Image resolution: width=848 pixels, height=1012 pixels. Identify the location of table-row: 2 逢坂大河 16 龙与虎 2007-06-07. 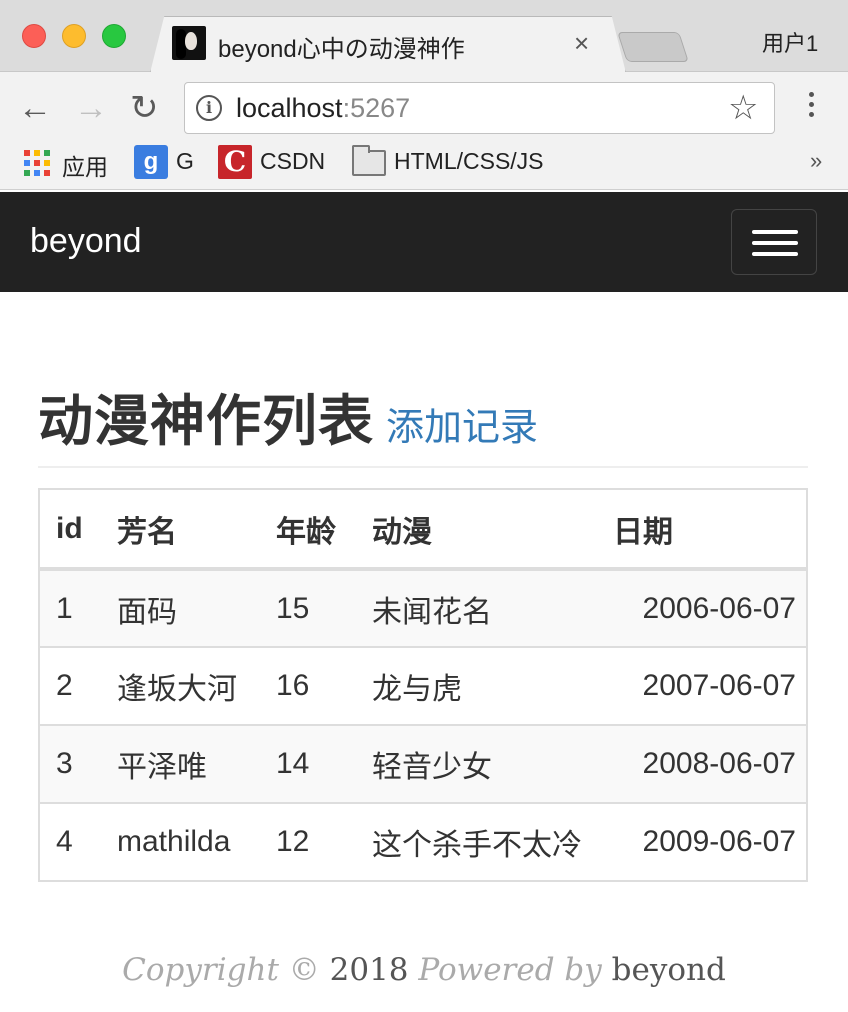
(423, 686).